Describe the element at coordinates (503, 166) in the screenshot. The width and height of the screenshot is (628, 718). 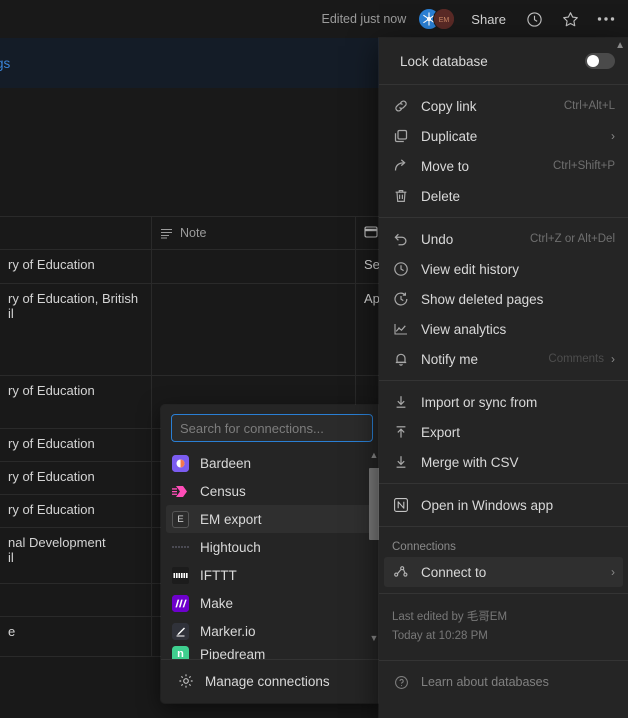
I see `menu-item-move-to: Move to Ctrl+Shift+P` at that location.